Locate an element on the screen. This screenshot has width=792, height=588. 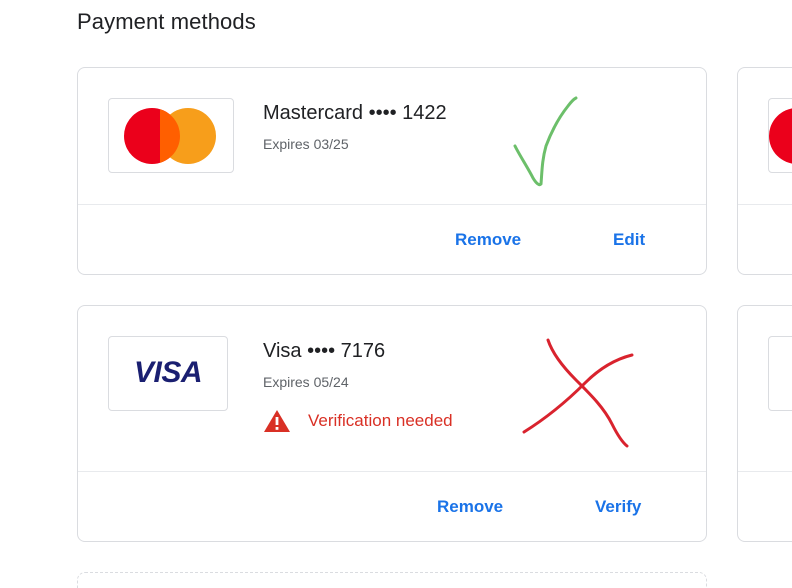
warning-triangle-icon is located at coordinates (277, 421).